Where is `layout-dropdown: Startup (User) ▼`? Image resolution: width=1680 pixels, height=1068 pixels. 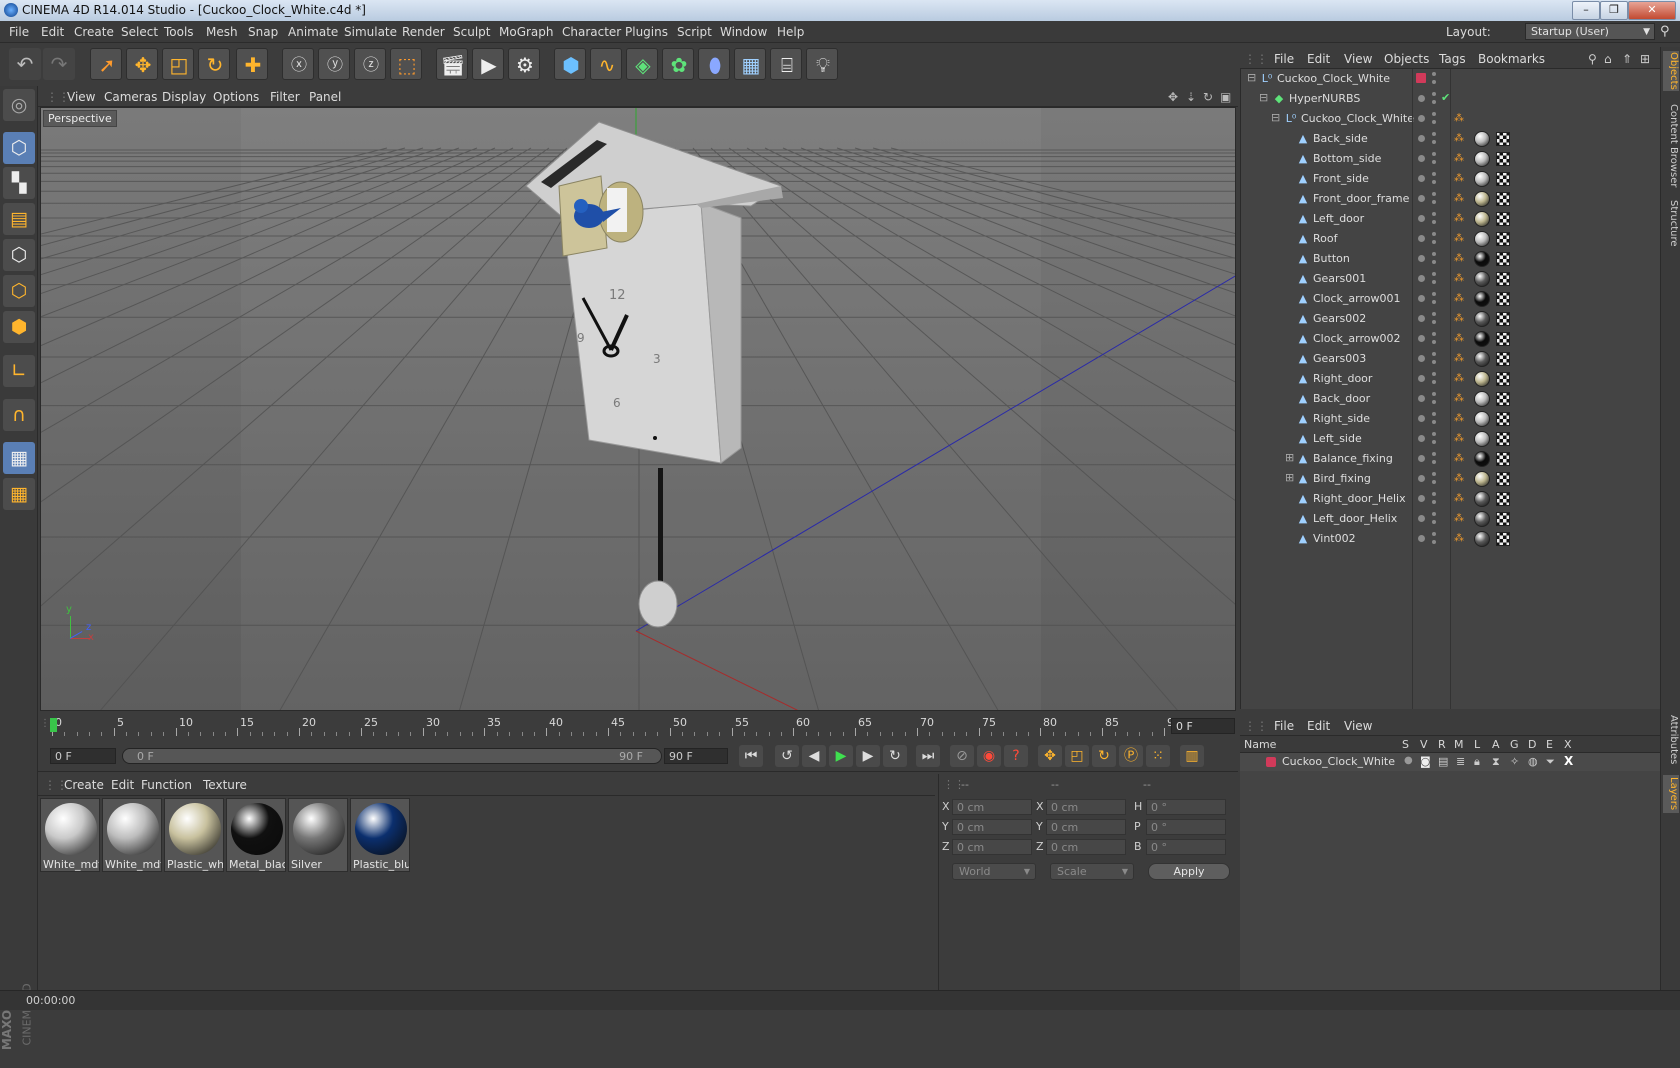 layout-dropdown: Startup (User) ▼ is located at coordinates (1590, 31).